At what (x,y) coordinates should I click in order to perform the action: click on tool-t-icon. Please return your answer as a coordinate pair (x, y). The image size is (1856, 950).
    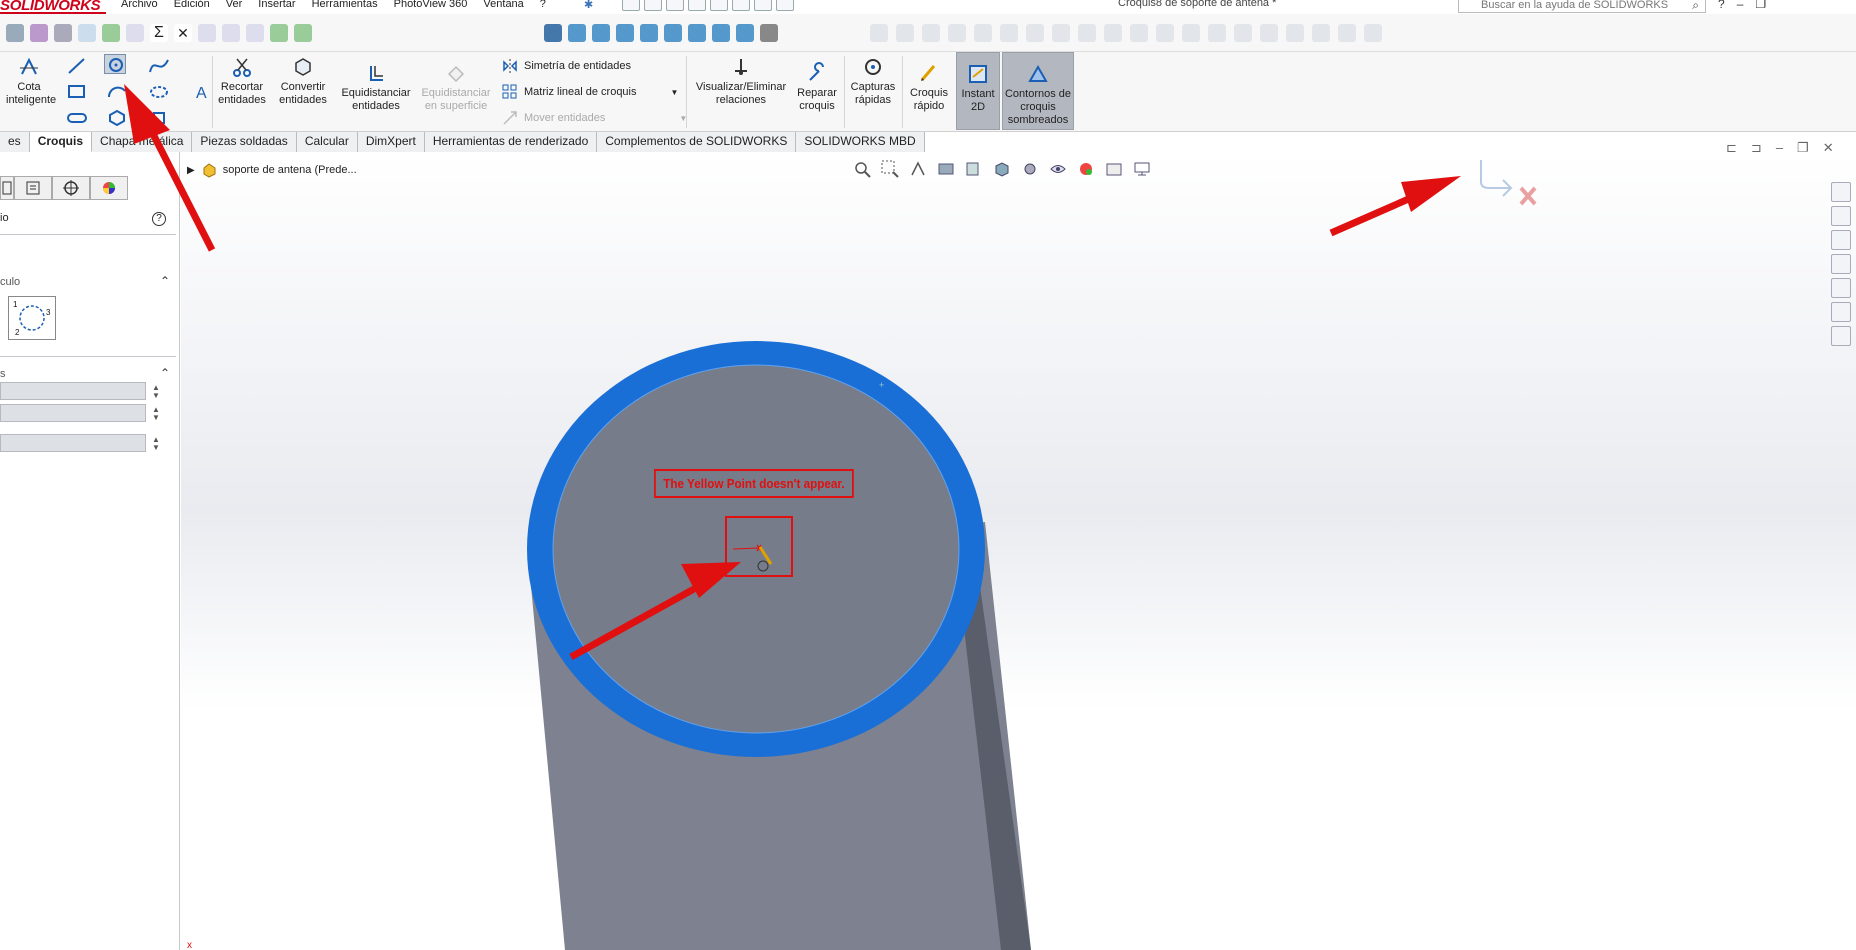
    Looking at the image, I should click on (1373, 33).